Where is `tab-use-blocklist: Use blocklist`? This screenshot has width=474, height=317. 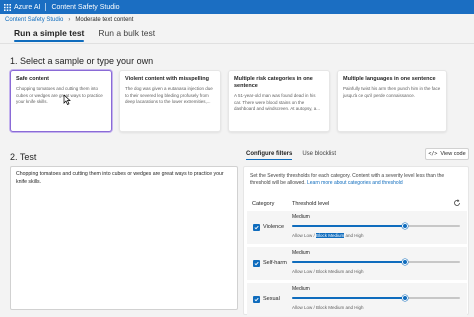 tab-use-blocklist: Use blocklist is located at coordinates (319, 155).